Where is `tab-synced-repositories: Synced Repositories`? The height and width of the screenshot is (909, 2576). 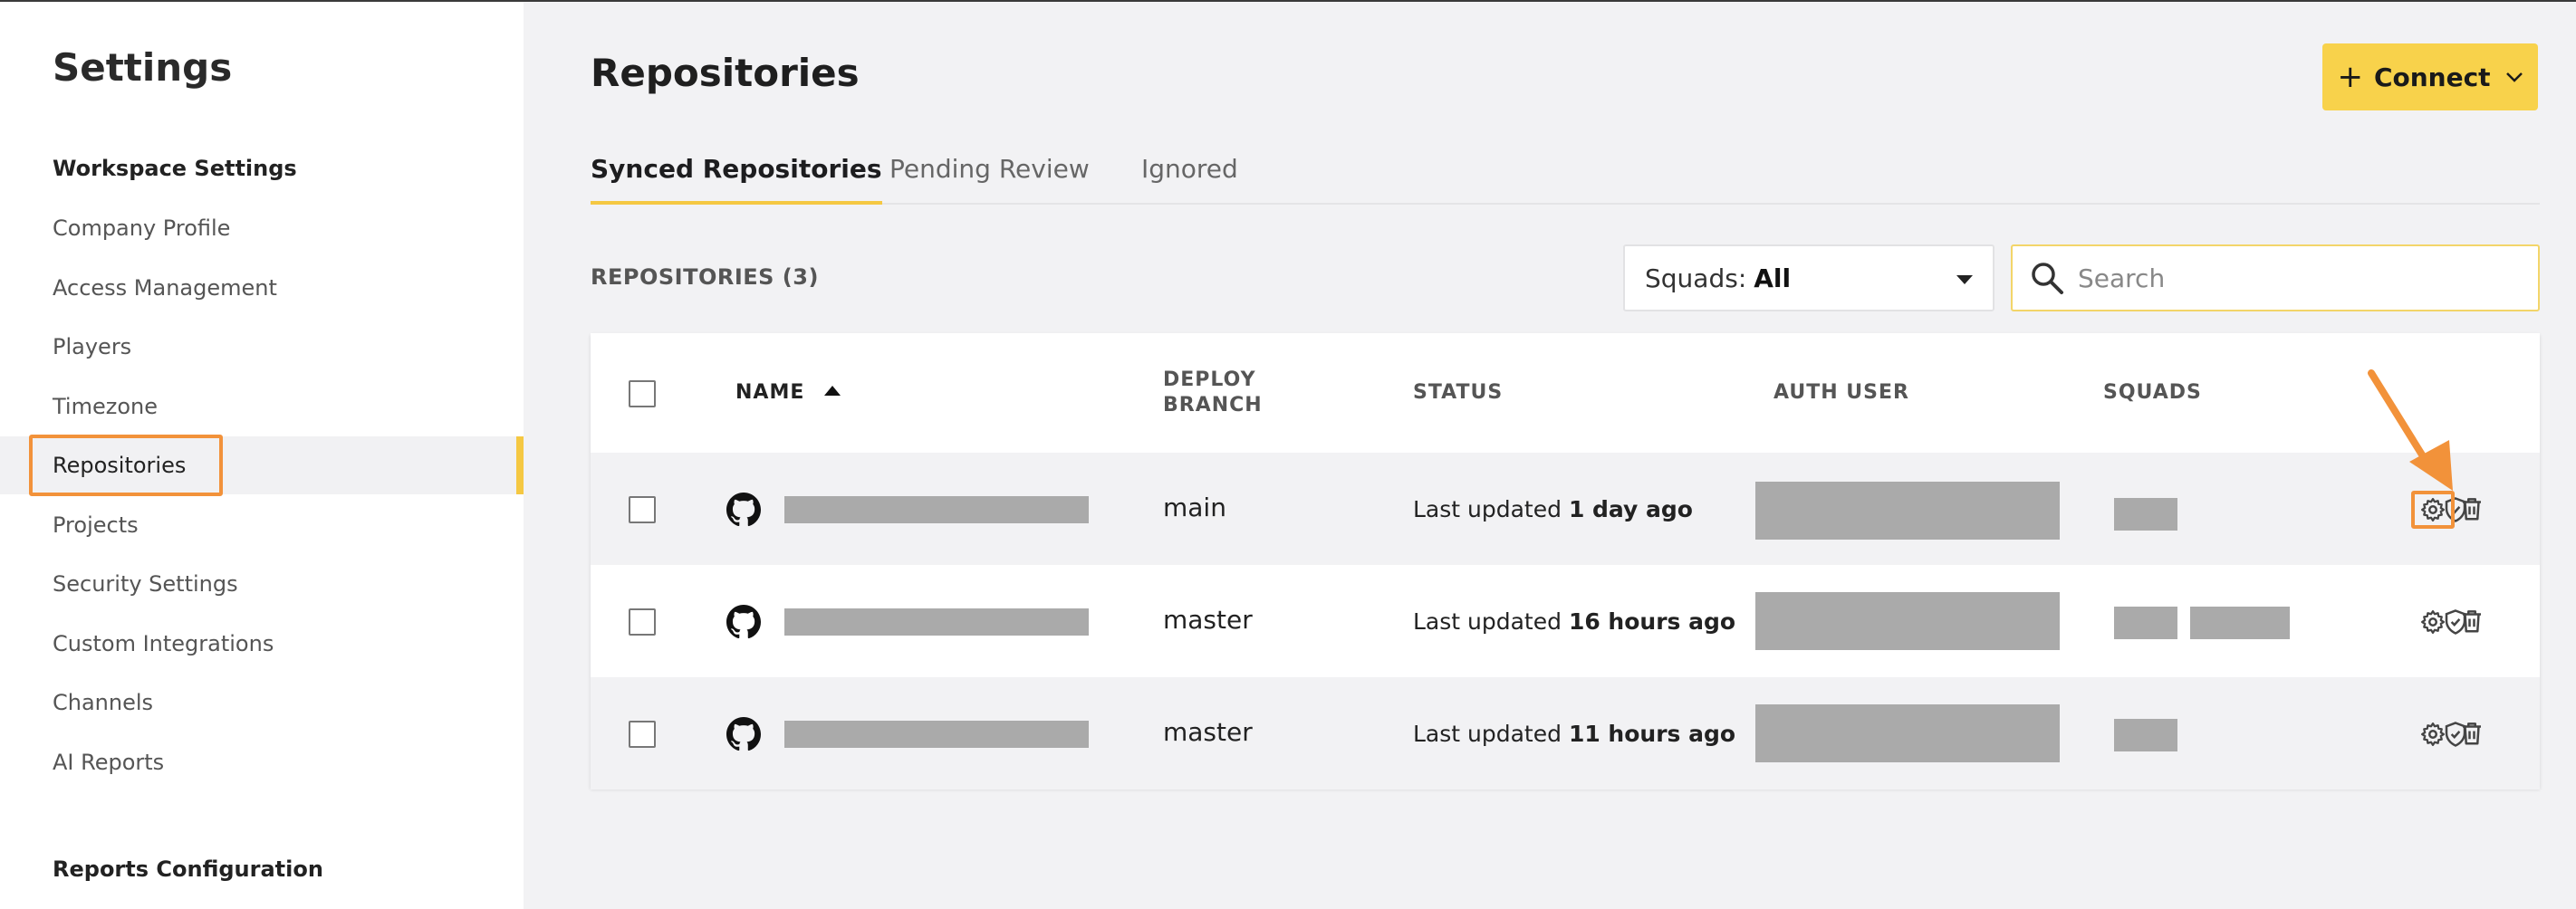
tab-synced-repositories: Synced Repositories is located at coordinates (736, 179).